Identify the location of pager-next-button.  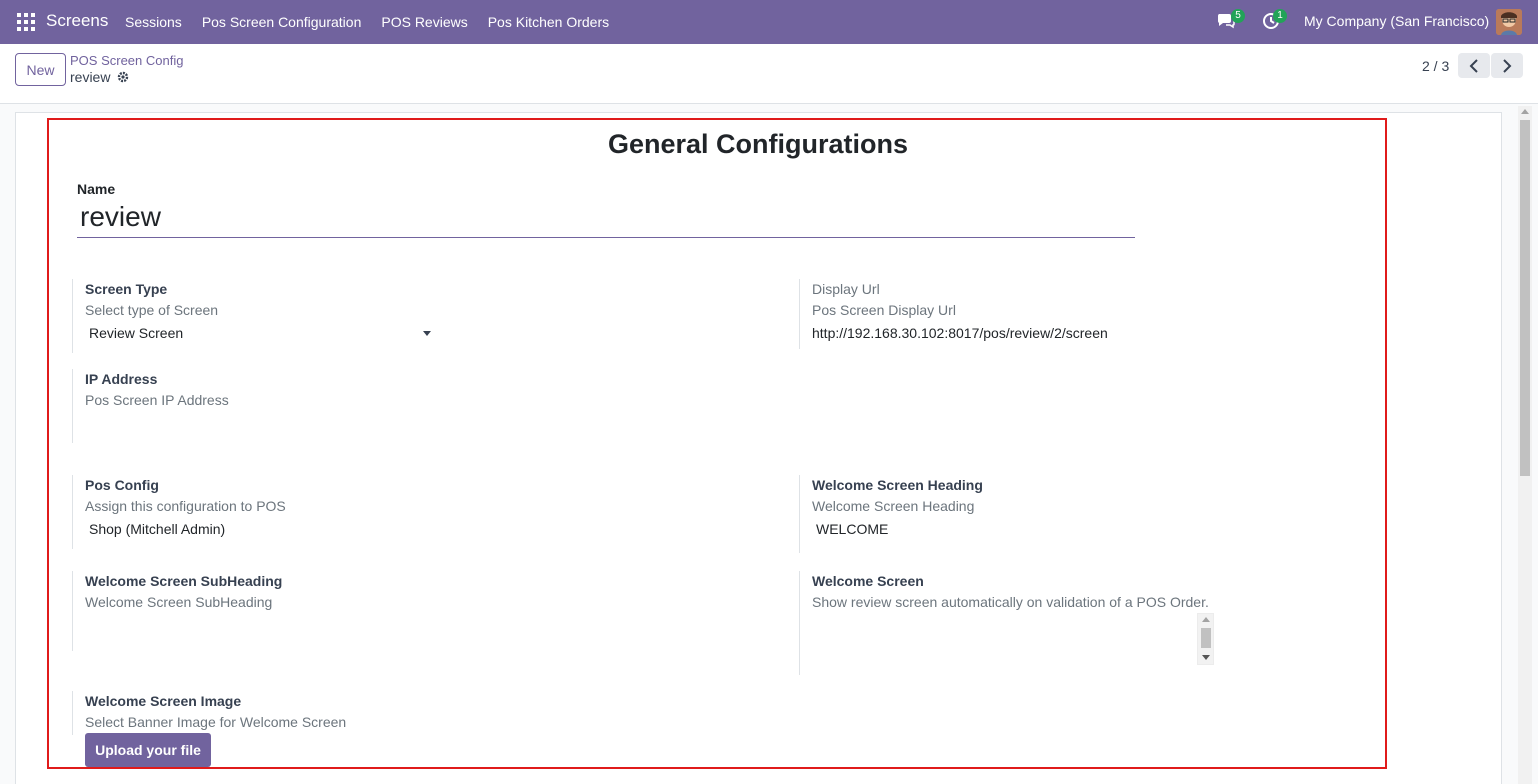
(1507, 65).